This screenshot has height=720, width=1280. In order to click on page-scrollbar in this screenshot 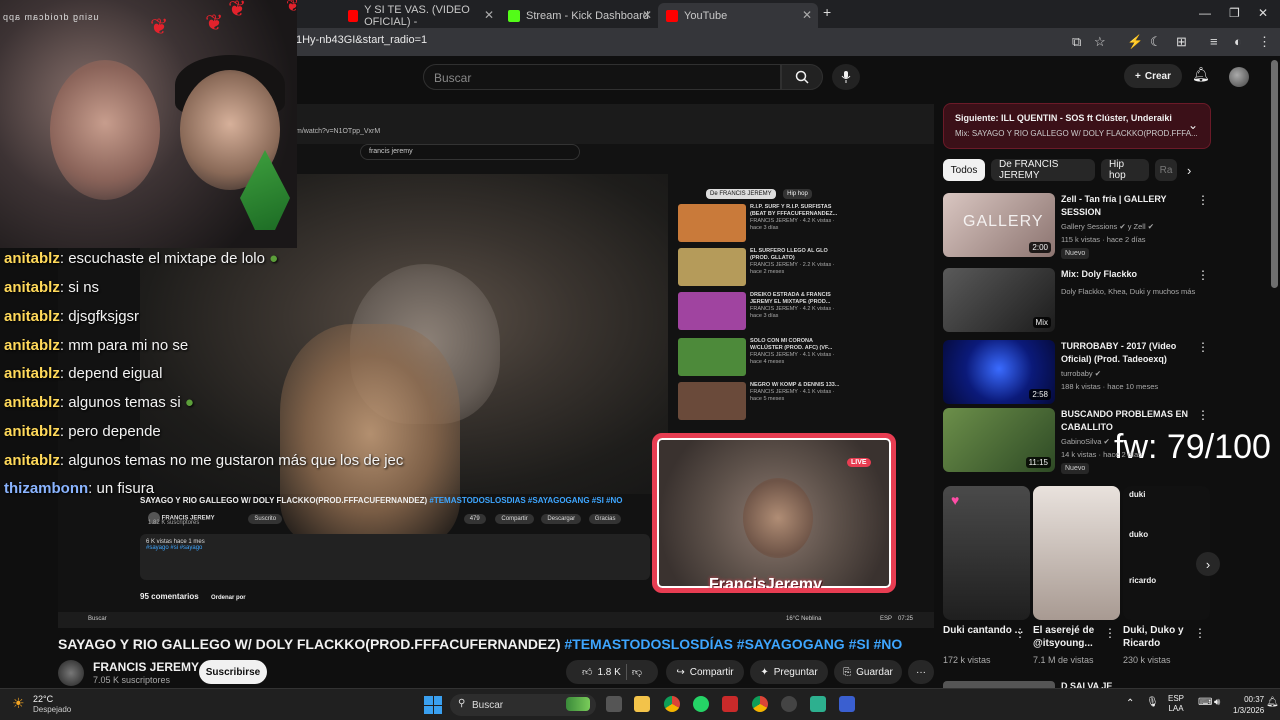, I will do `click(1274, 174)`.